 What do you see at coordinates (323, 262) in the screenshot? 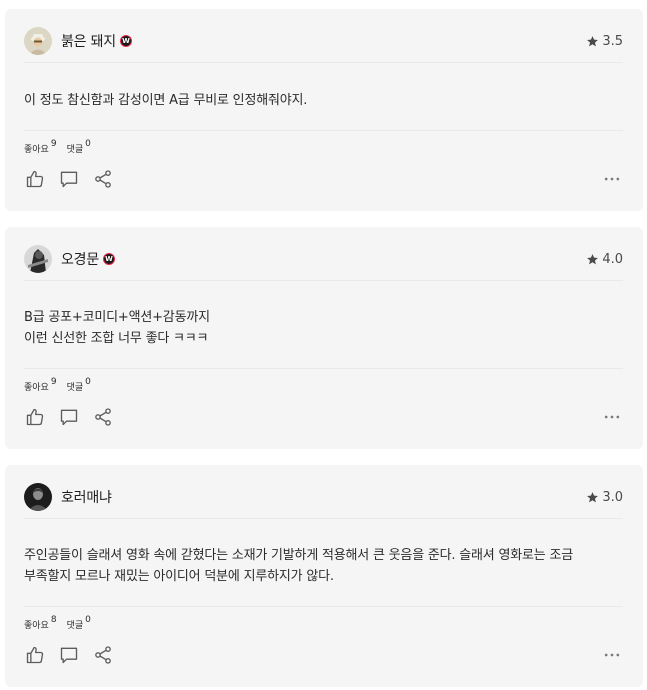
I see `review-header: 오경문 W 4.0` at bounding box center [323, 262].